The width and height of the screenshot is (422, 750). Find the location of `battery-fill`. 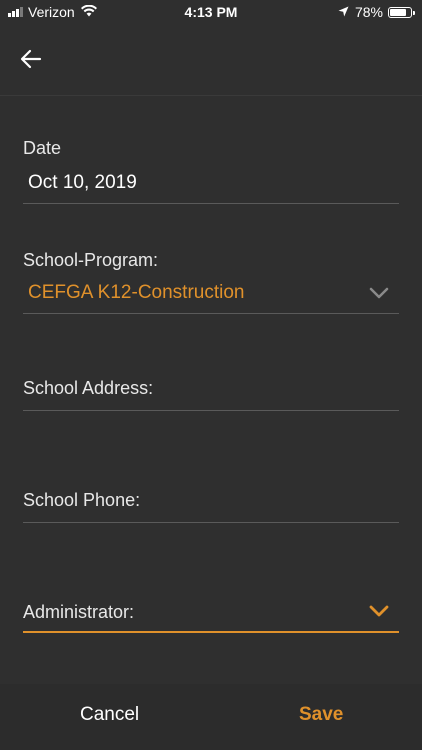

battery-fill is located at coordinates (398, 12).